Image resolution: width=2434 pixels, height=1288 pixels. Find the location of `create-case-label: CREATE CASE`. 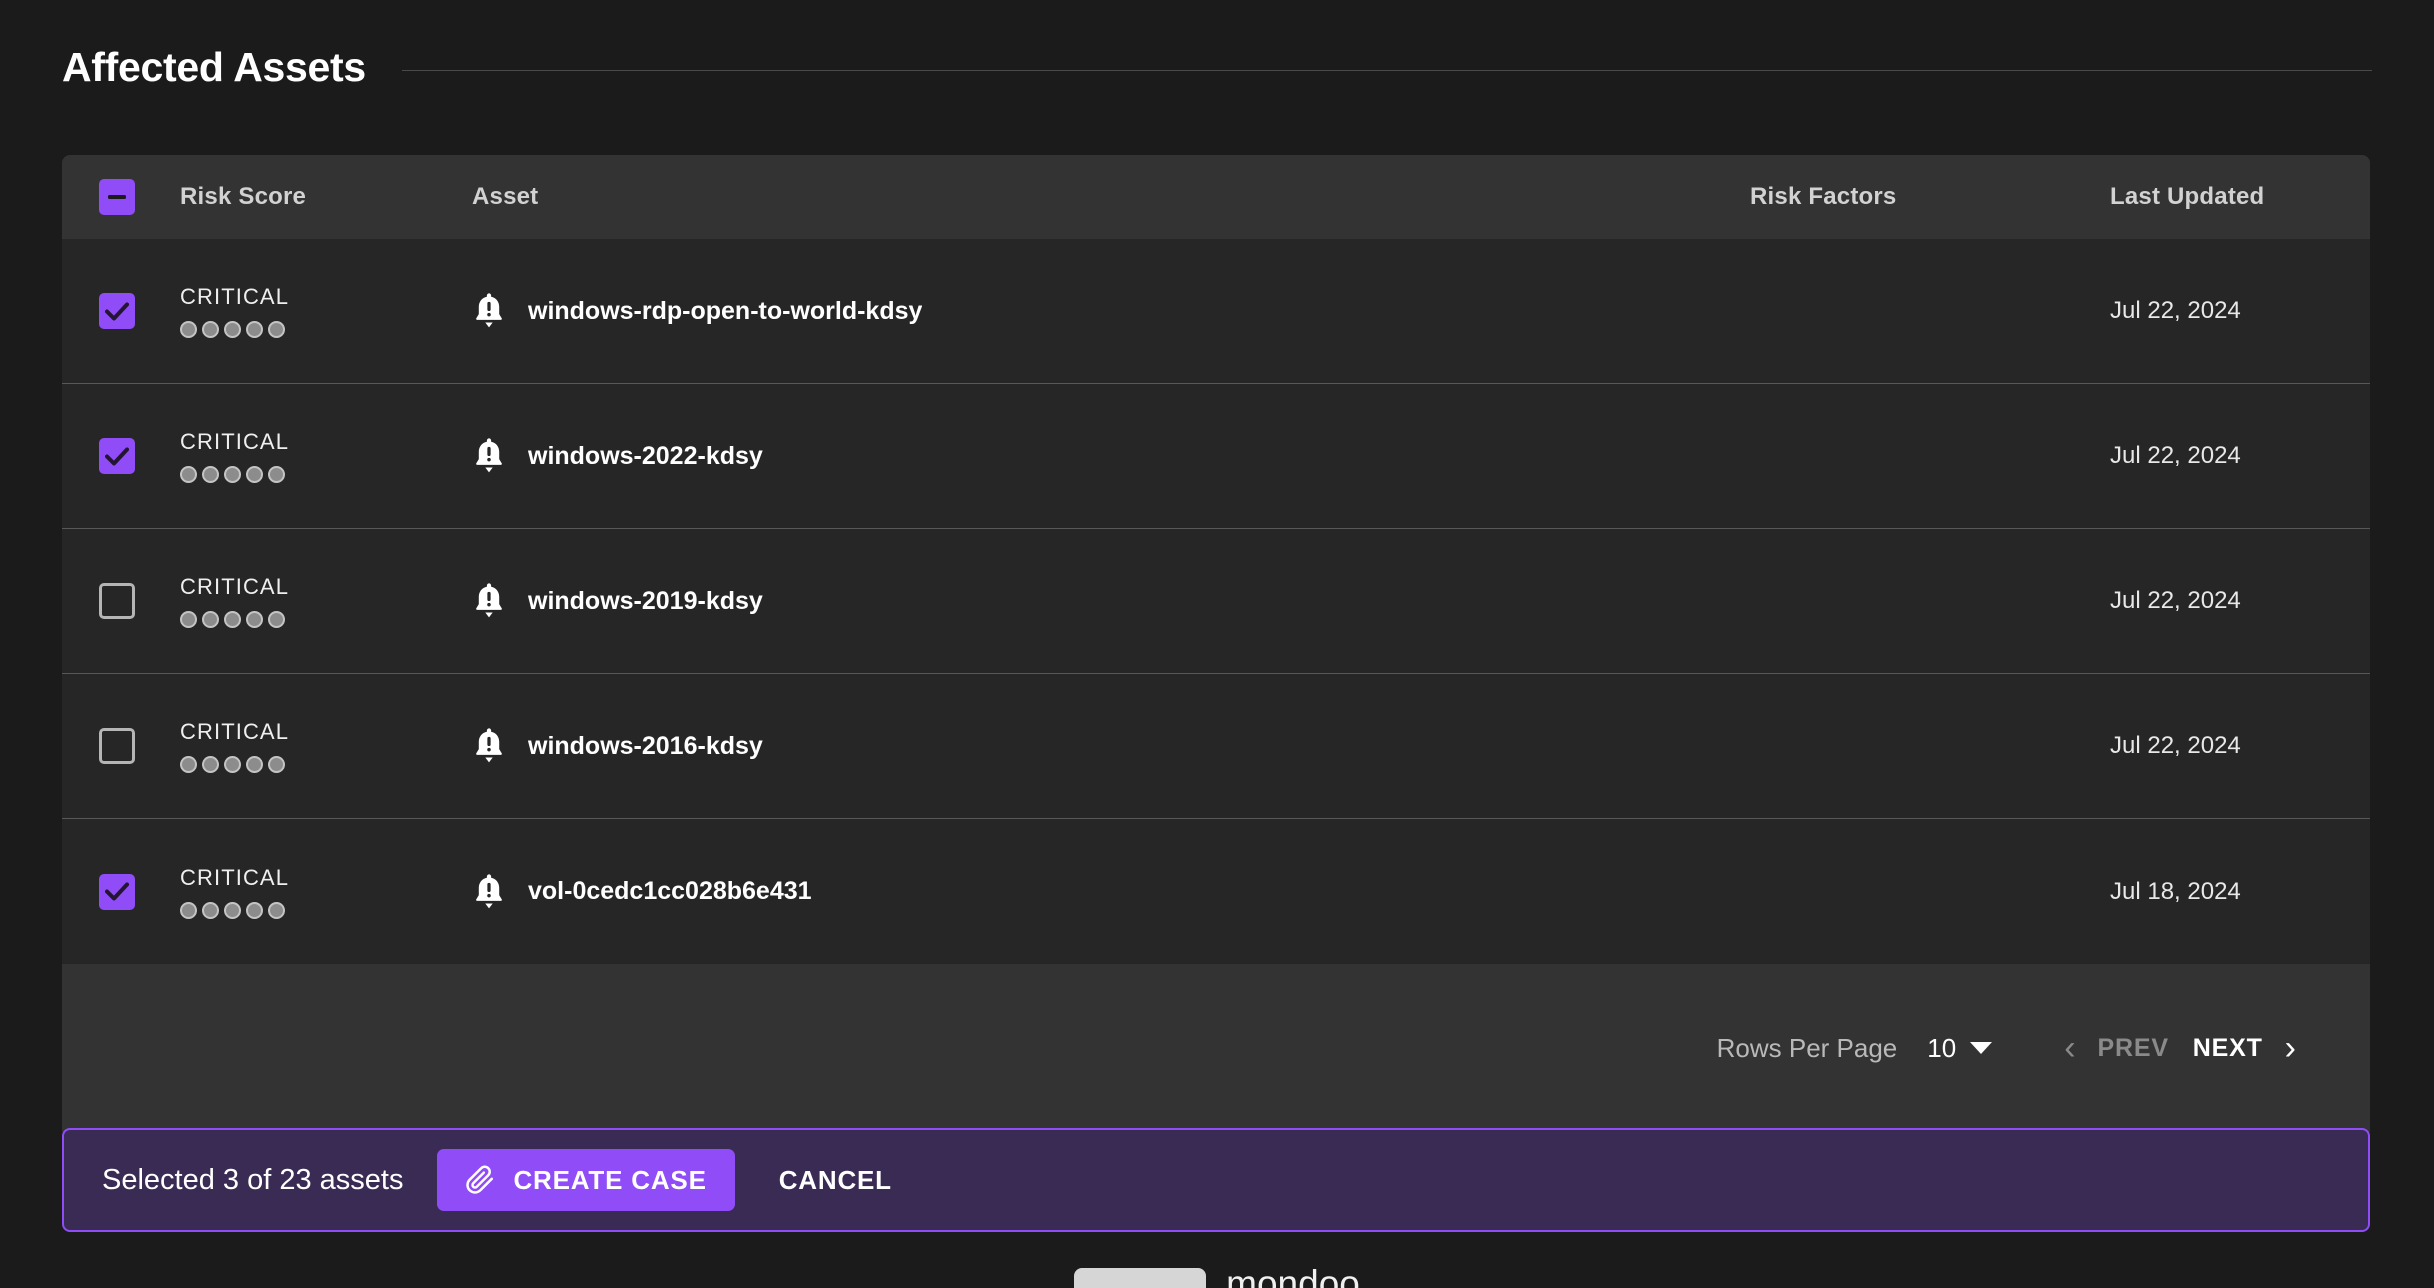

create-case-label: CREATE CASE is located at coordinates (610, 1179).